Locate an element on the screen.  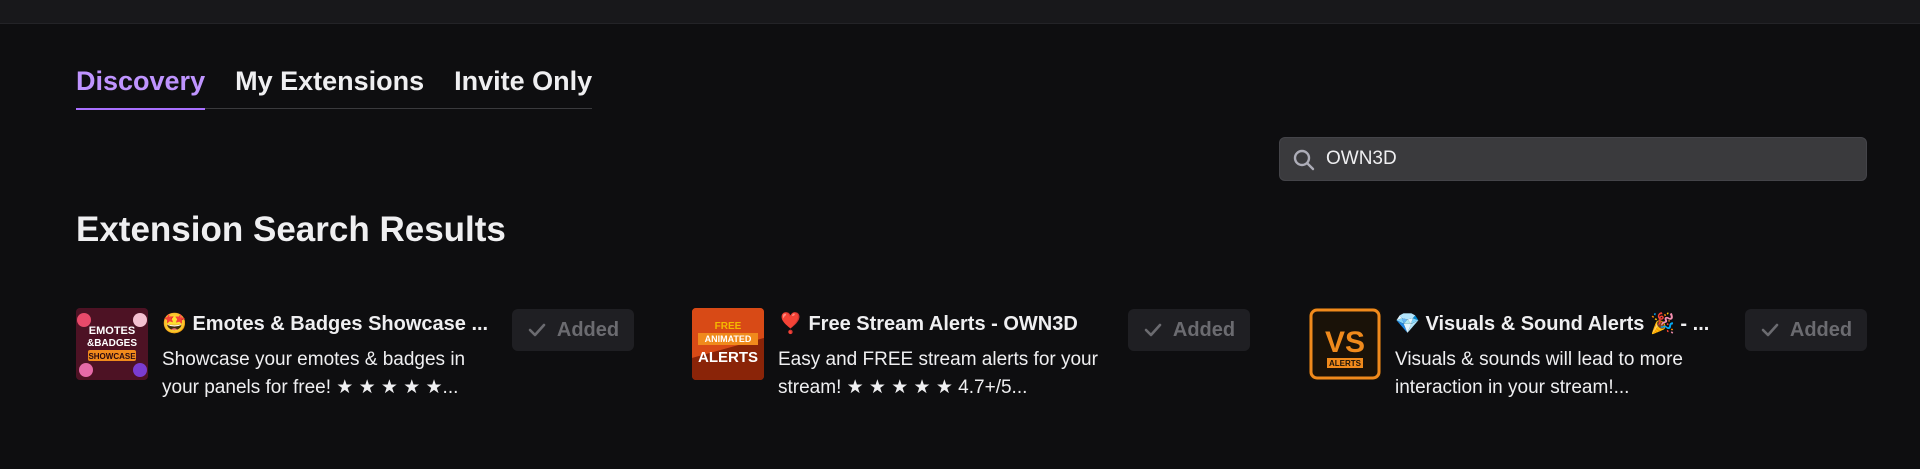
search-box is located at coordinates (1573, 159).